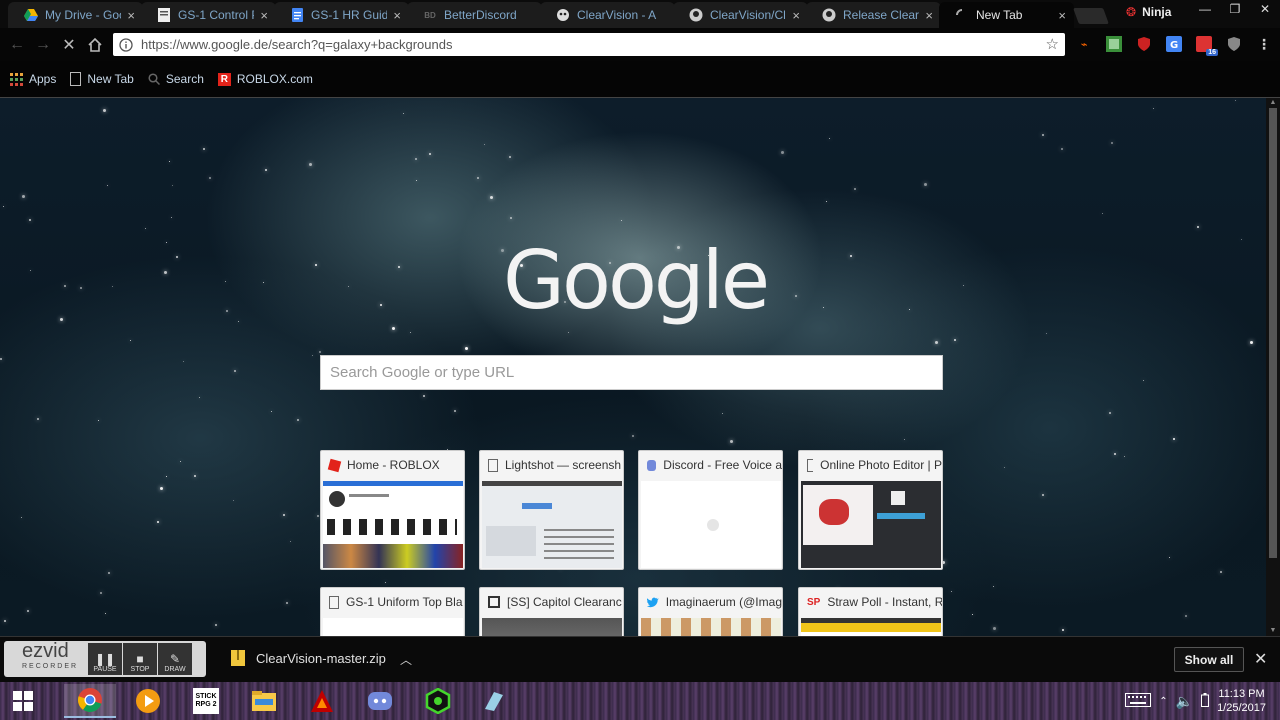 Image resolution: width=1280 pixels, height=720 pixels. I want to click on most-visited-tile: Lightshot — screensh, so click(551, 510).